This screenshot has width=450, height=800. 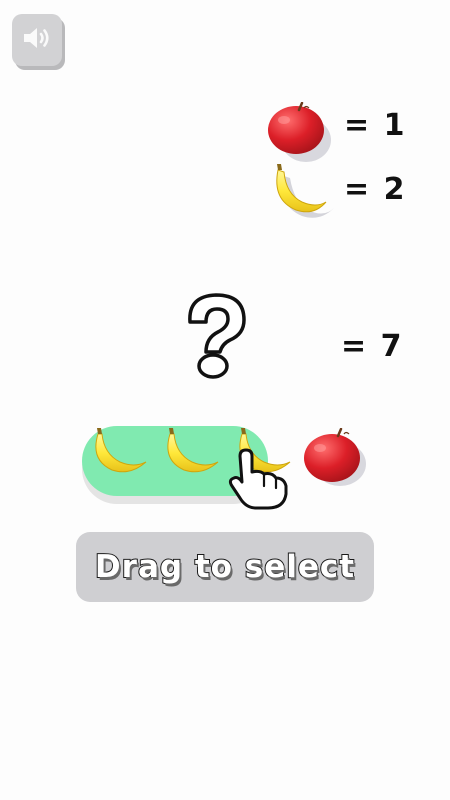 I want to click on apple-icon, so click(x=336, y=460).